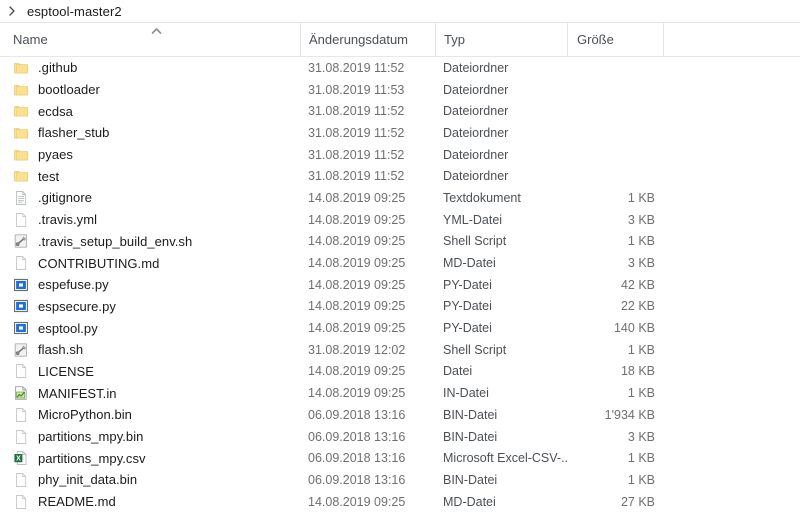  I want to click on file-row: .github 31.08.2019 11:52 Dateiordner, so click(400, 68).